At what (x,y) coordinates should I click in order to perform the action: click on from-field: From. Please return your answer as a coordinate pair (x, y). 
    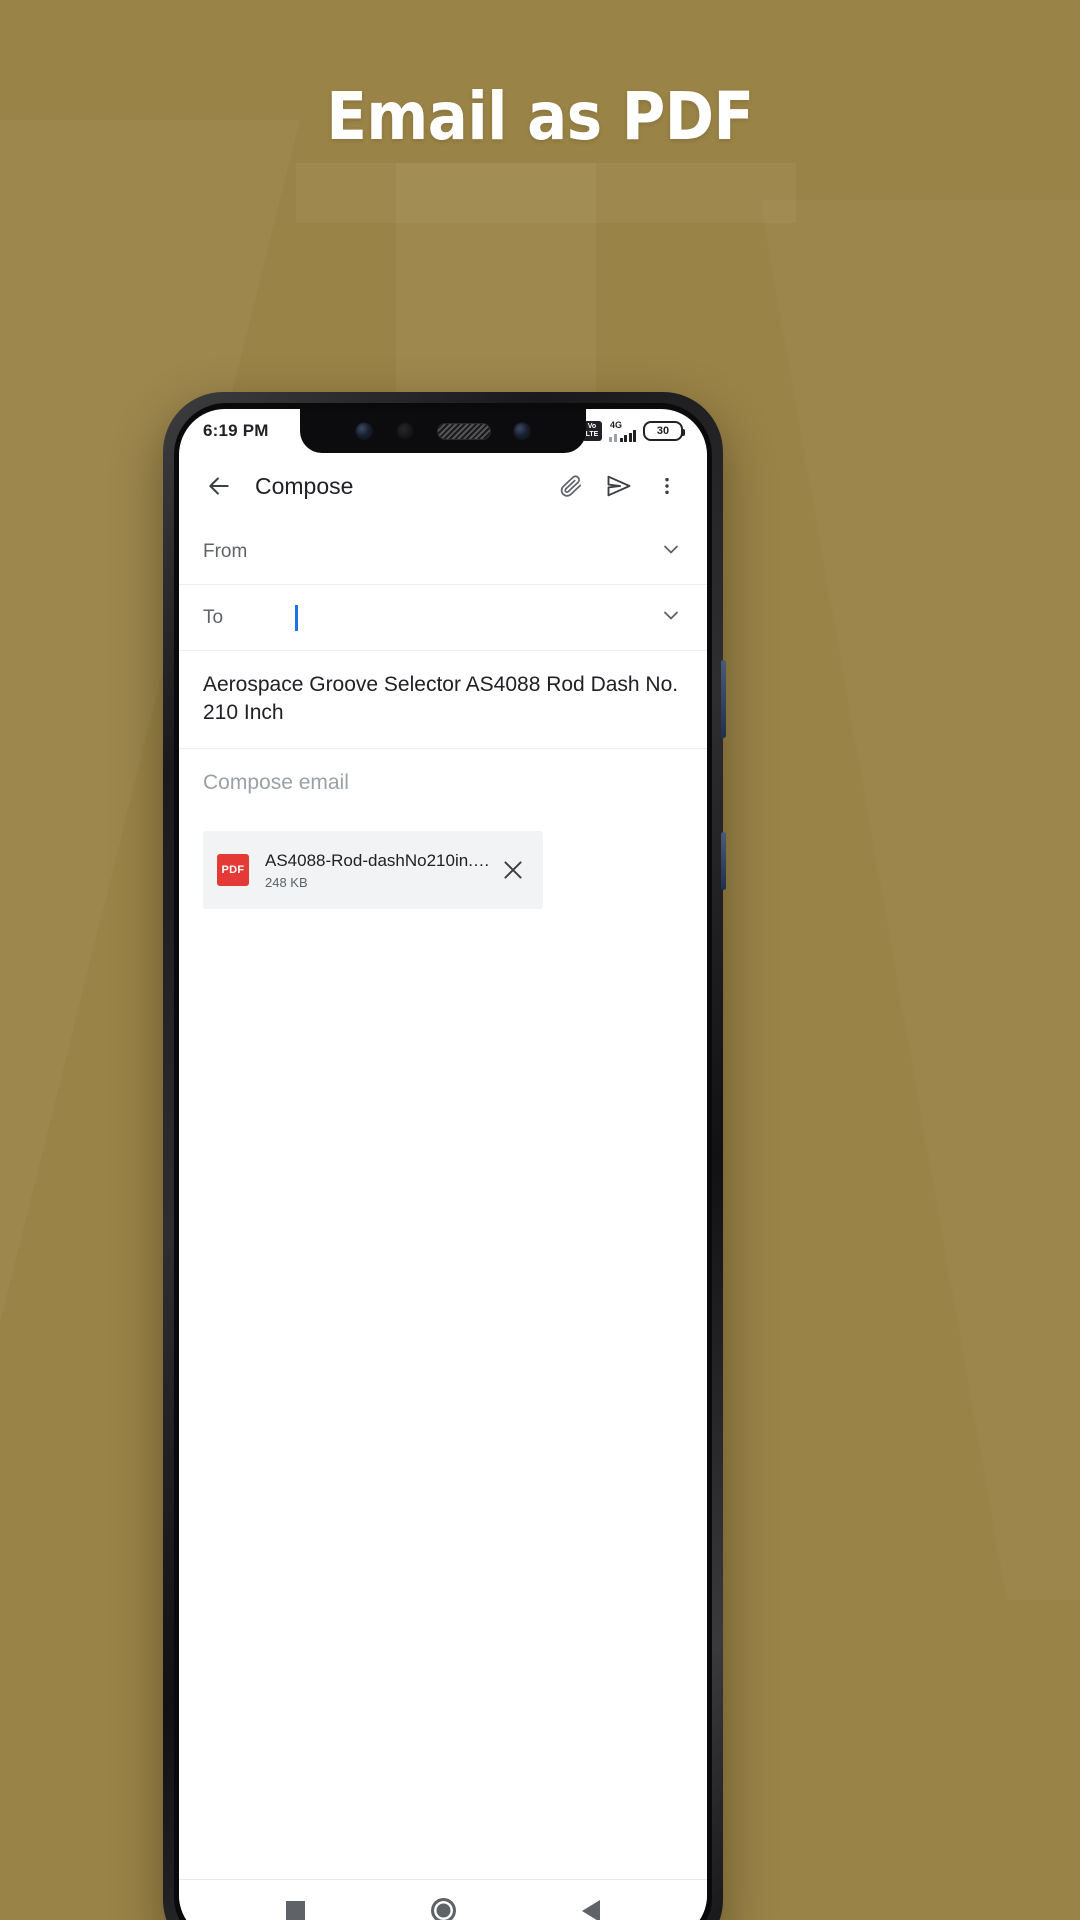
    Looking at the image, I should click on (443, 552).